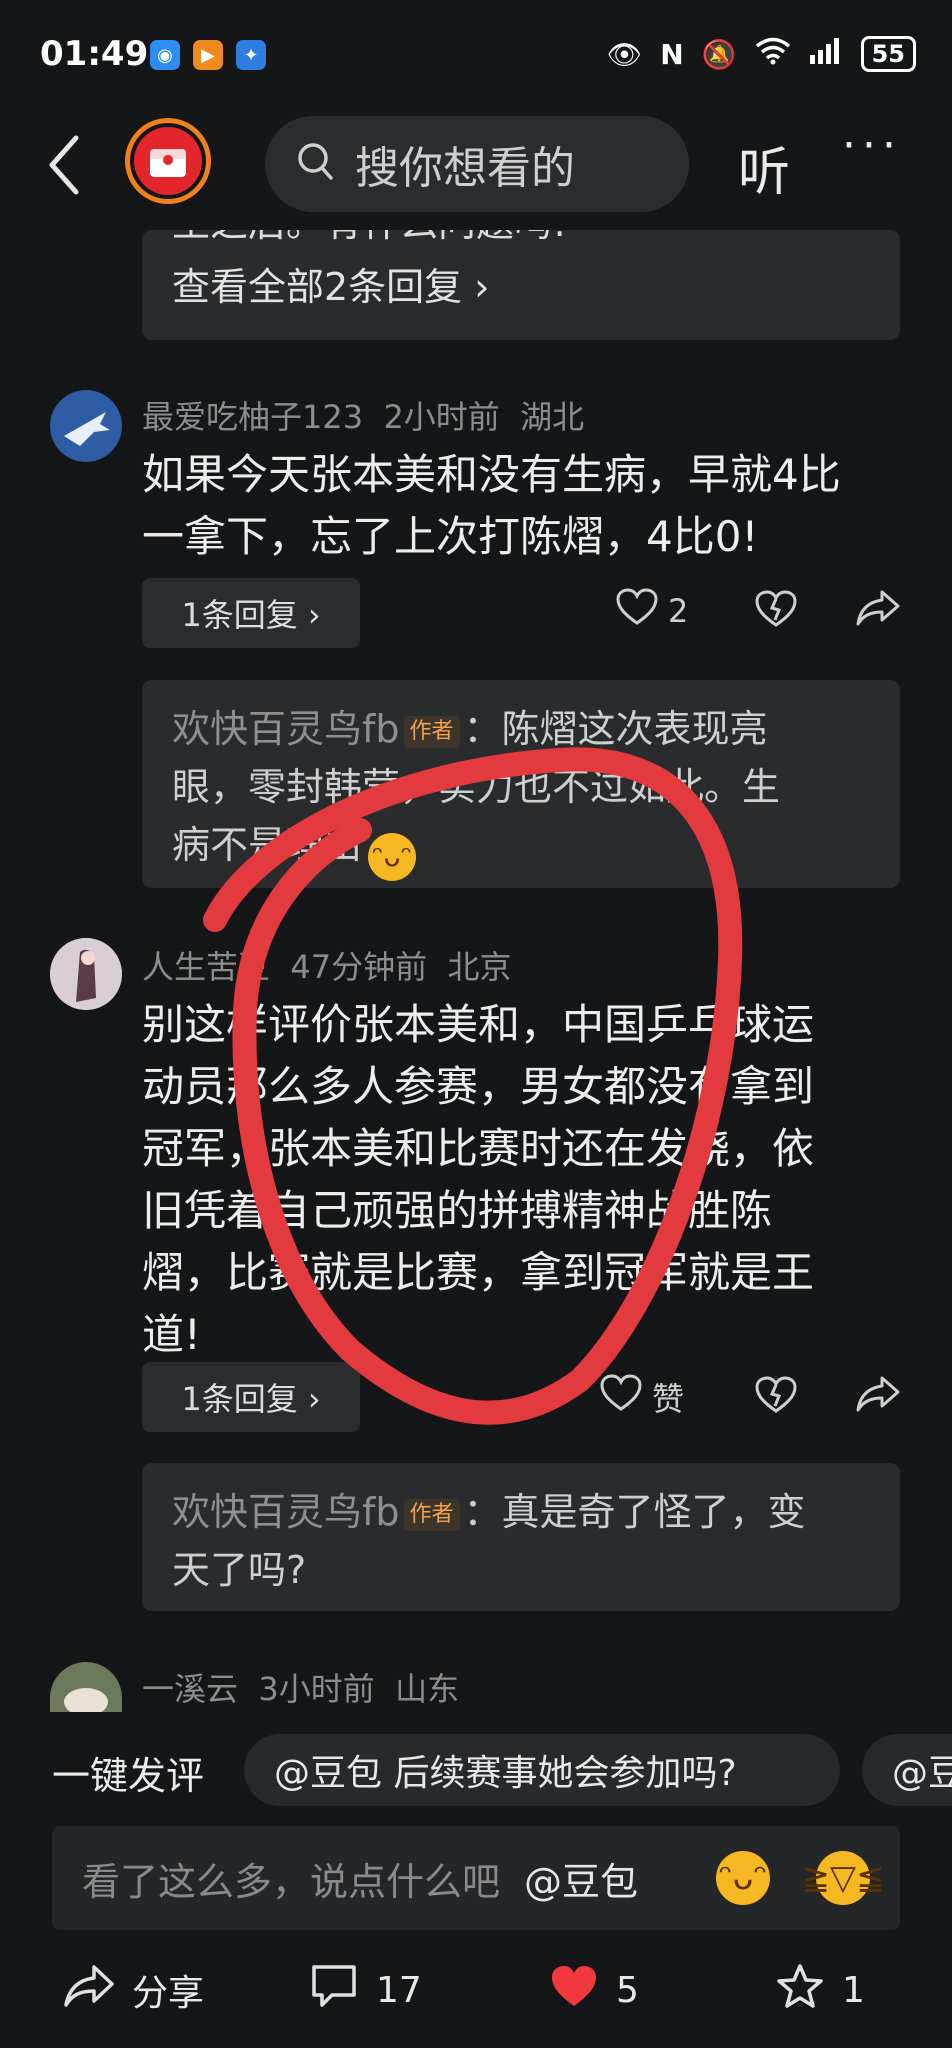  Describe the element at coordinates (491, 474) in the screenshot. I see `comment-line: 如果今天张本美和没有生病，早就4比` at that location.